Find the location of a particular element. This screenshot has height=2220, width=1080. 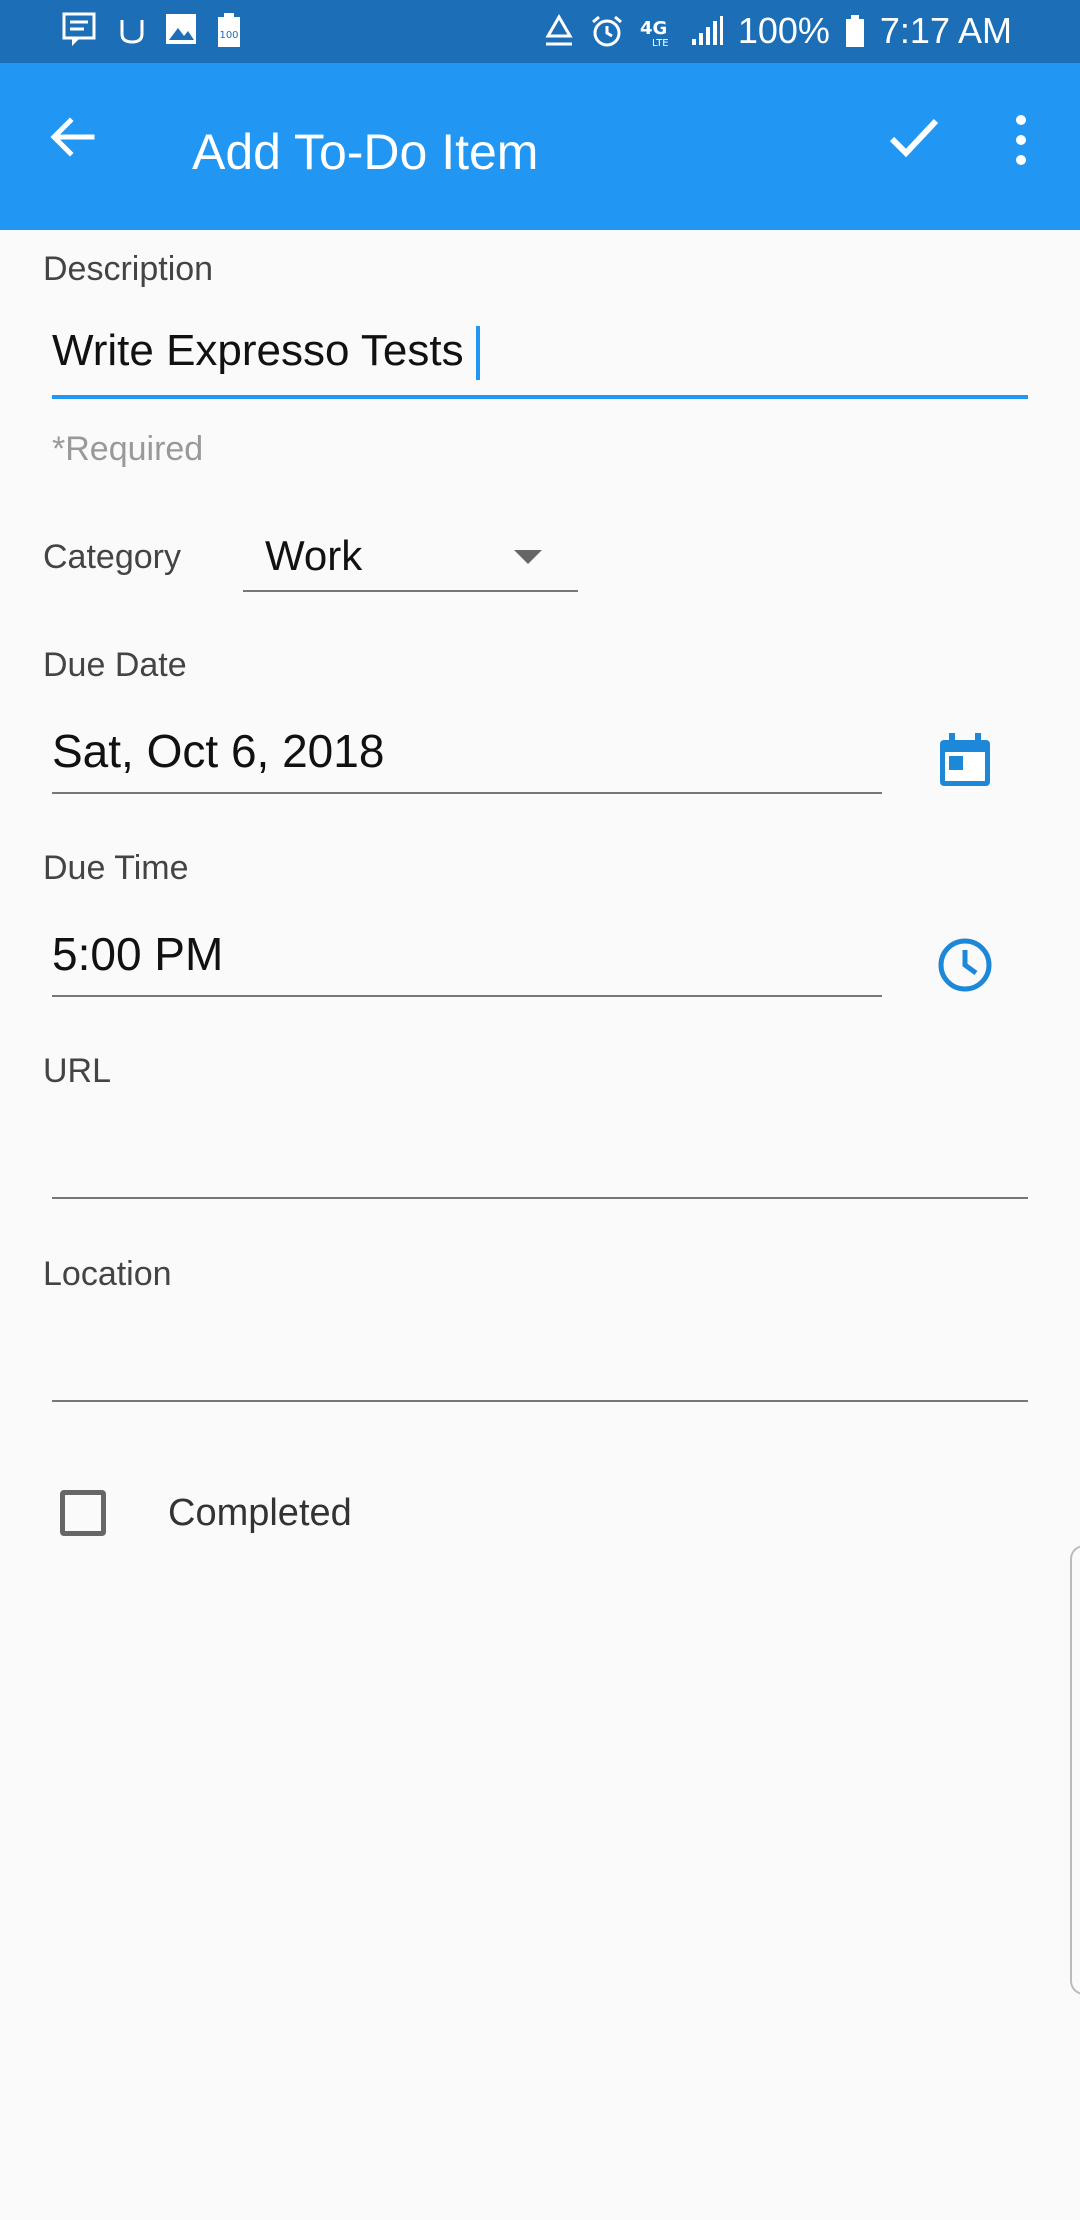

image-icon is located at coordinates (181, 29).